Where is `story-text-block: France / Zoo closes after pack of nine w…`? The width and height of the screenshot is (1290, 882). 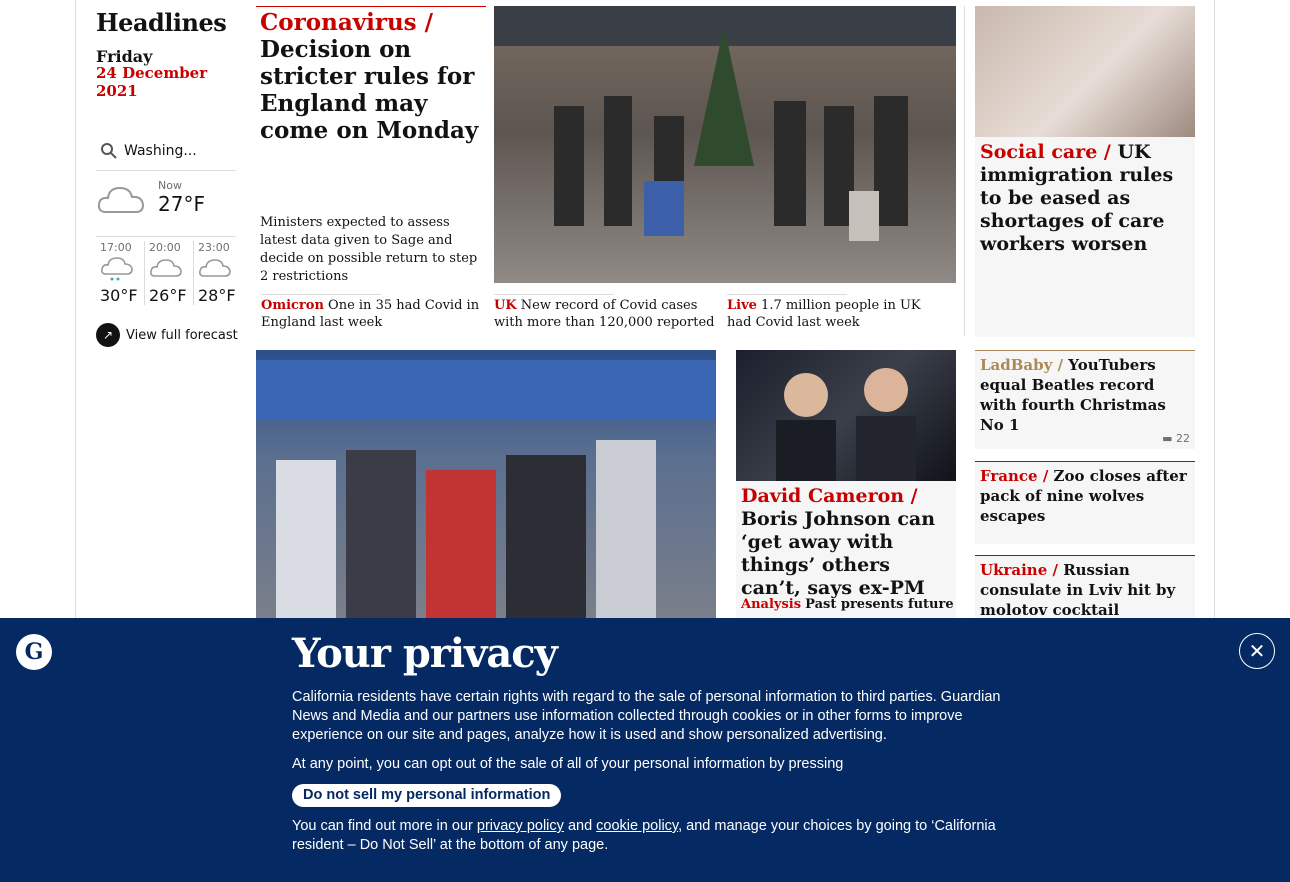
story-text-block: France / Zoo closes after pack of nine w… is located at coordinates (1085, 496).